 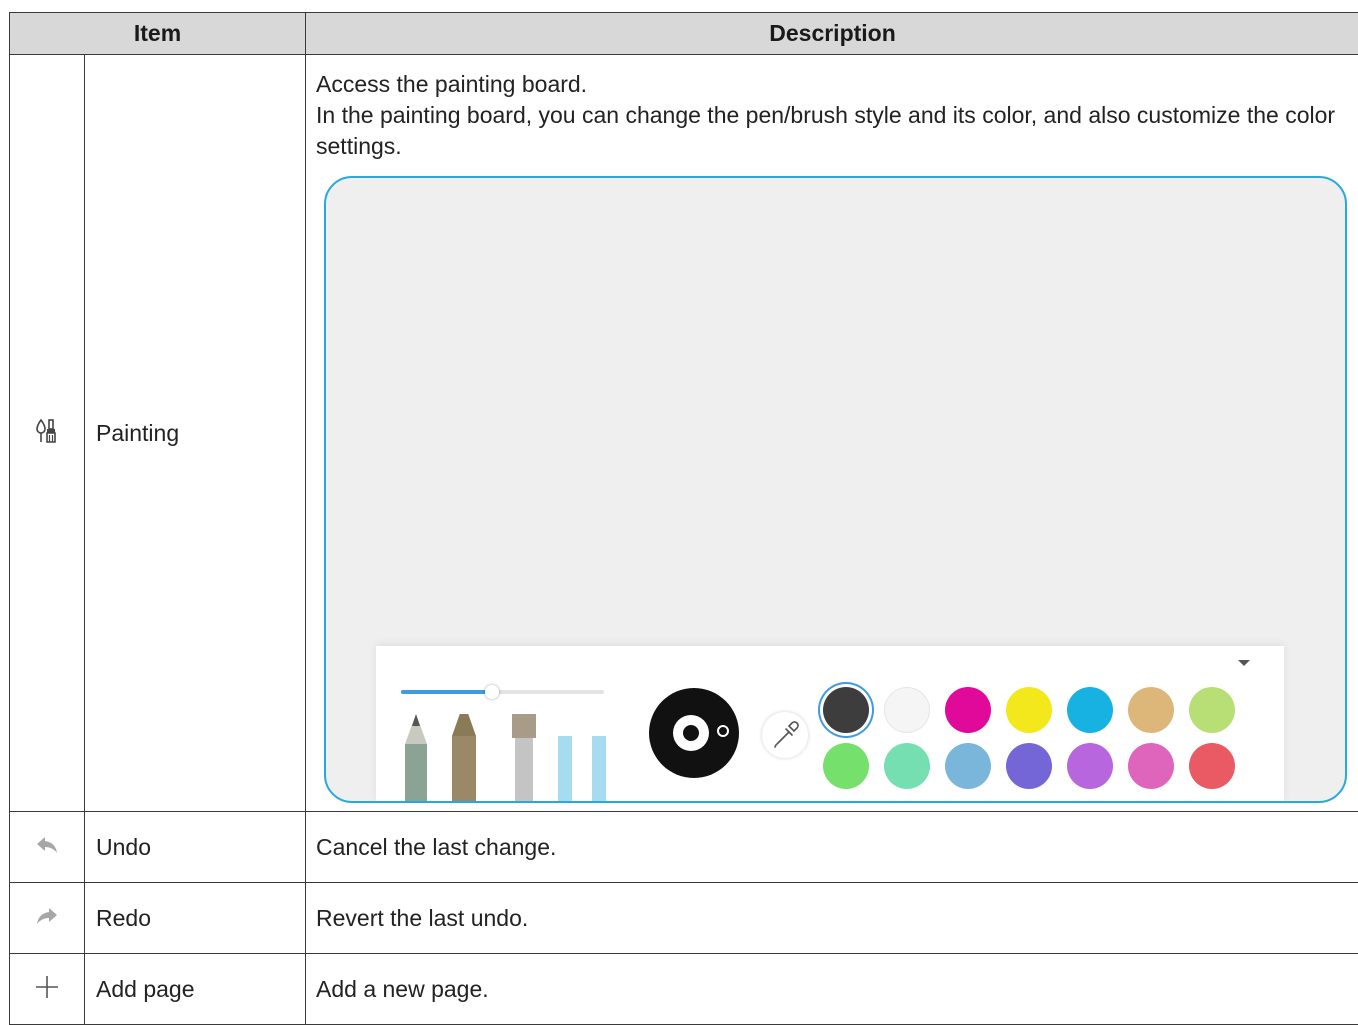 What do you see at coordinates (195, 918) in the screenshot?
I see `item-name-redo: Redo` at bounding box center [195, 918].